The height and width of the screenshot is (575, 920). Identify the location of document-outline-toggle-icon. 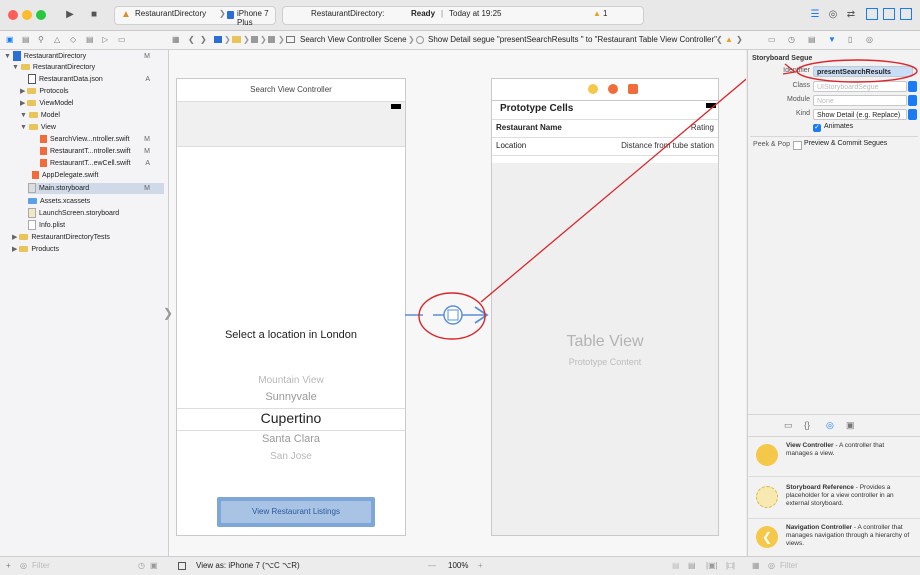
(182, 566).